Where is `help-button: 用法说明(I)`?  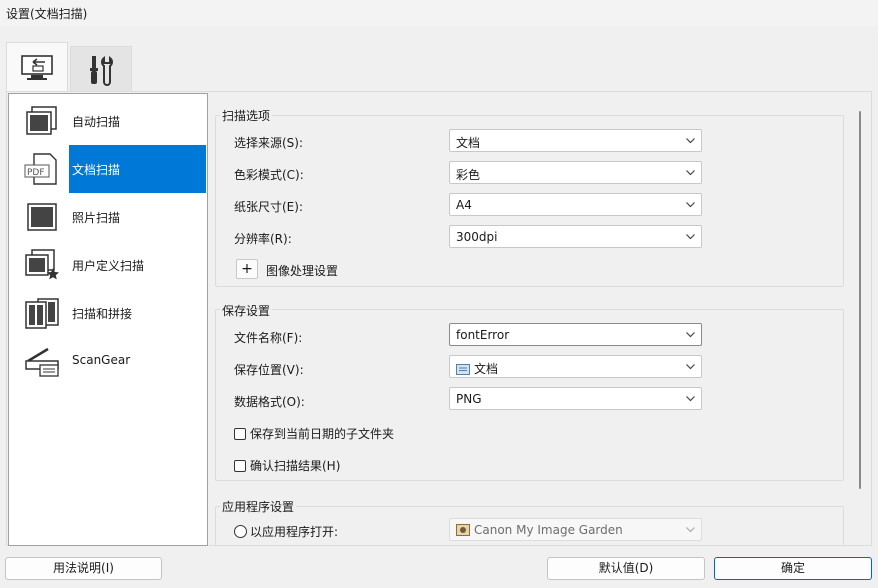 help-button: 用法说明(I) is located at coordinates (83, 568).